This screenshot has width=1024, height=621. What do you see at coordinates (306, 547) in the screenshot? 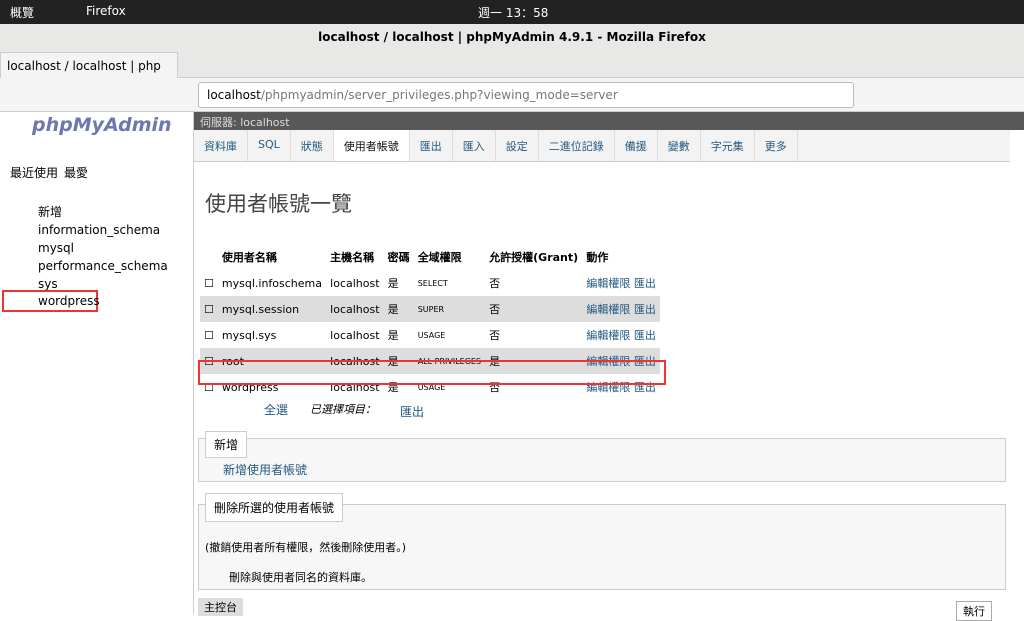
I see `delete-note: (撤銷使用者所有權限，然後刪除使用者。)` at bounding box center [306, 547].